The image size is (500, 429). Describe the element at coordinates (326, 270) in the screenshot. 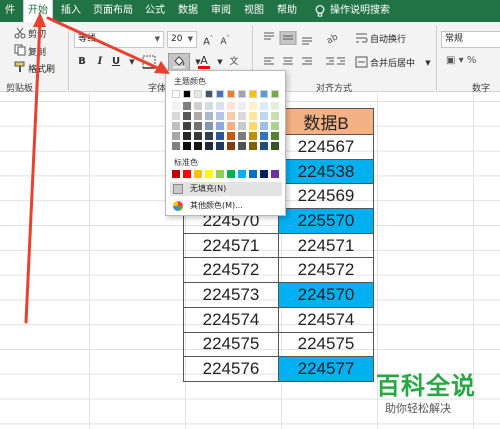

I see `table-cell-b: 224572` at that location.